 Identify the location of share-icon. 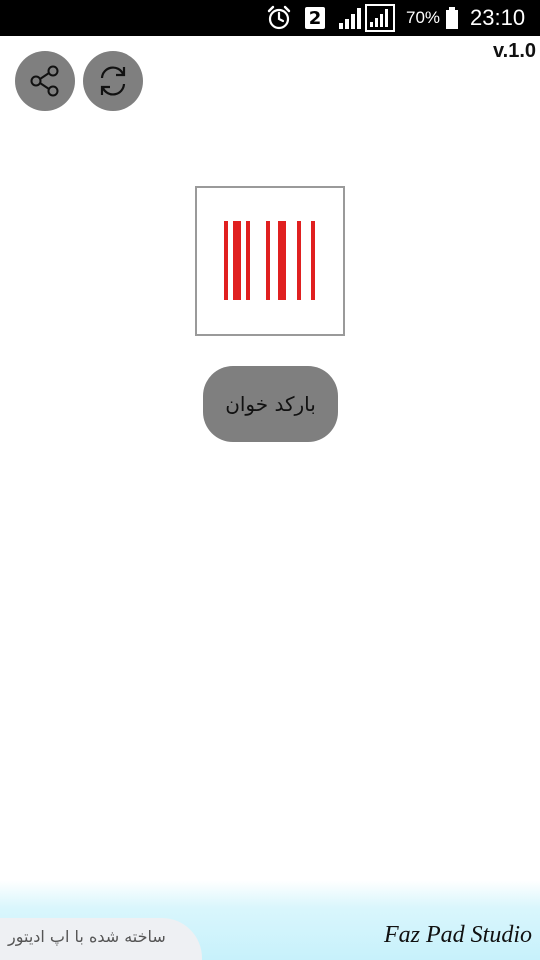
(44, 81).